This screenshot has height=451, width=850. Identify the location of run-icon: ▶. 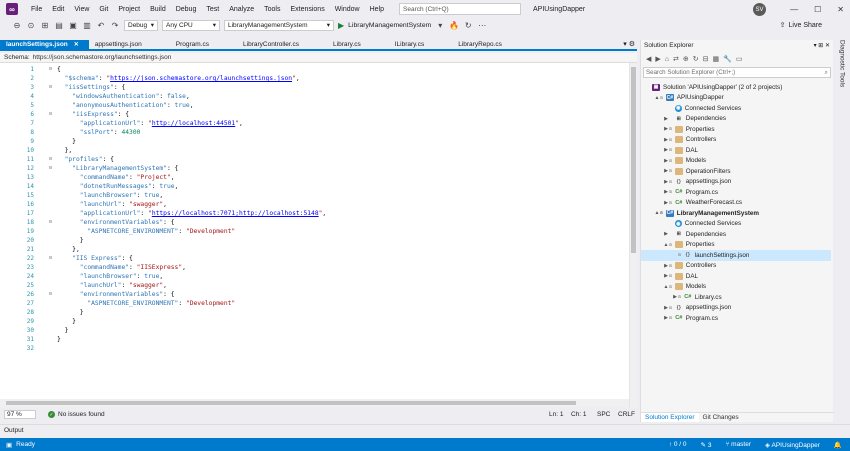
(341, 25).